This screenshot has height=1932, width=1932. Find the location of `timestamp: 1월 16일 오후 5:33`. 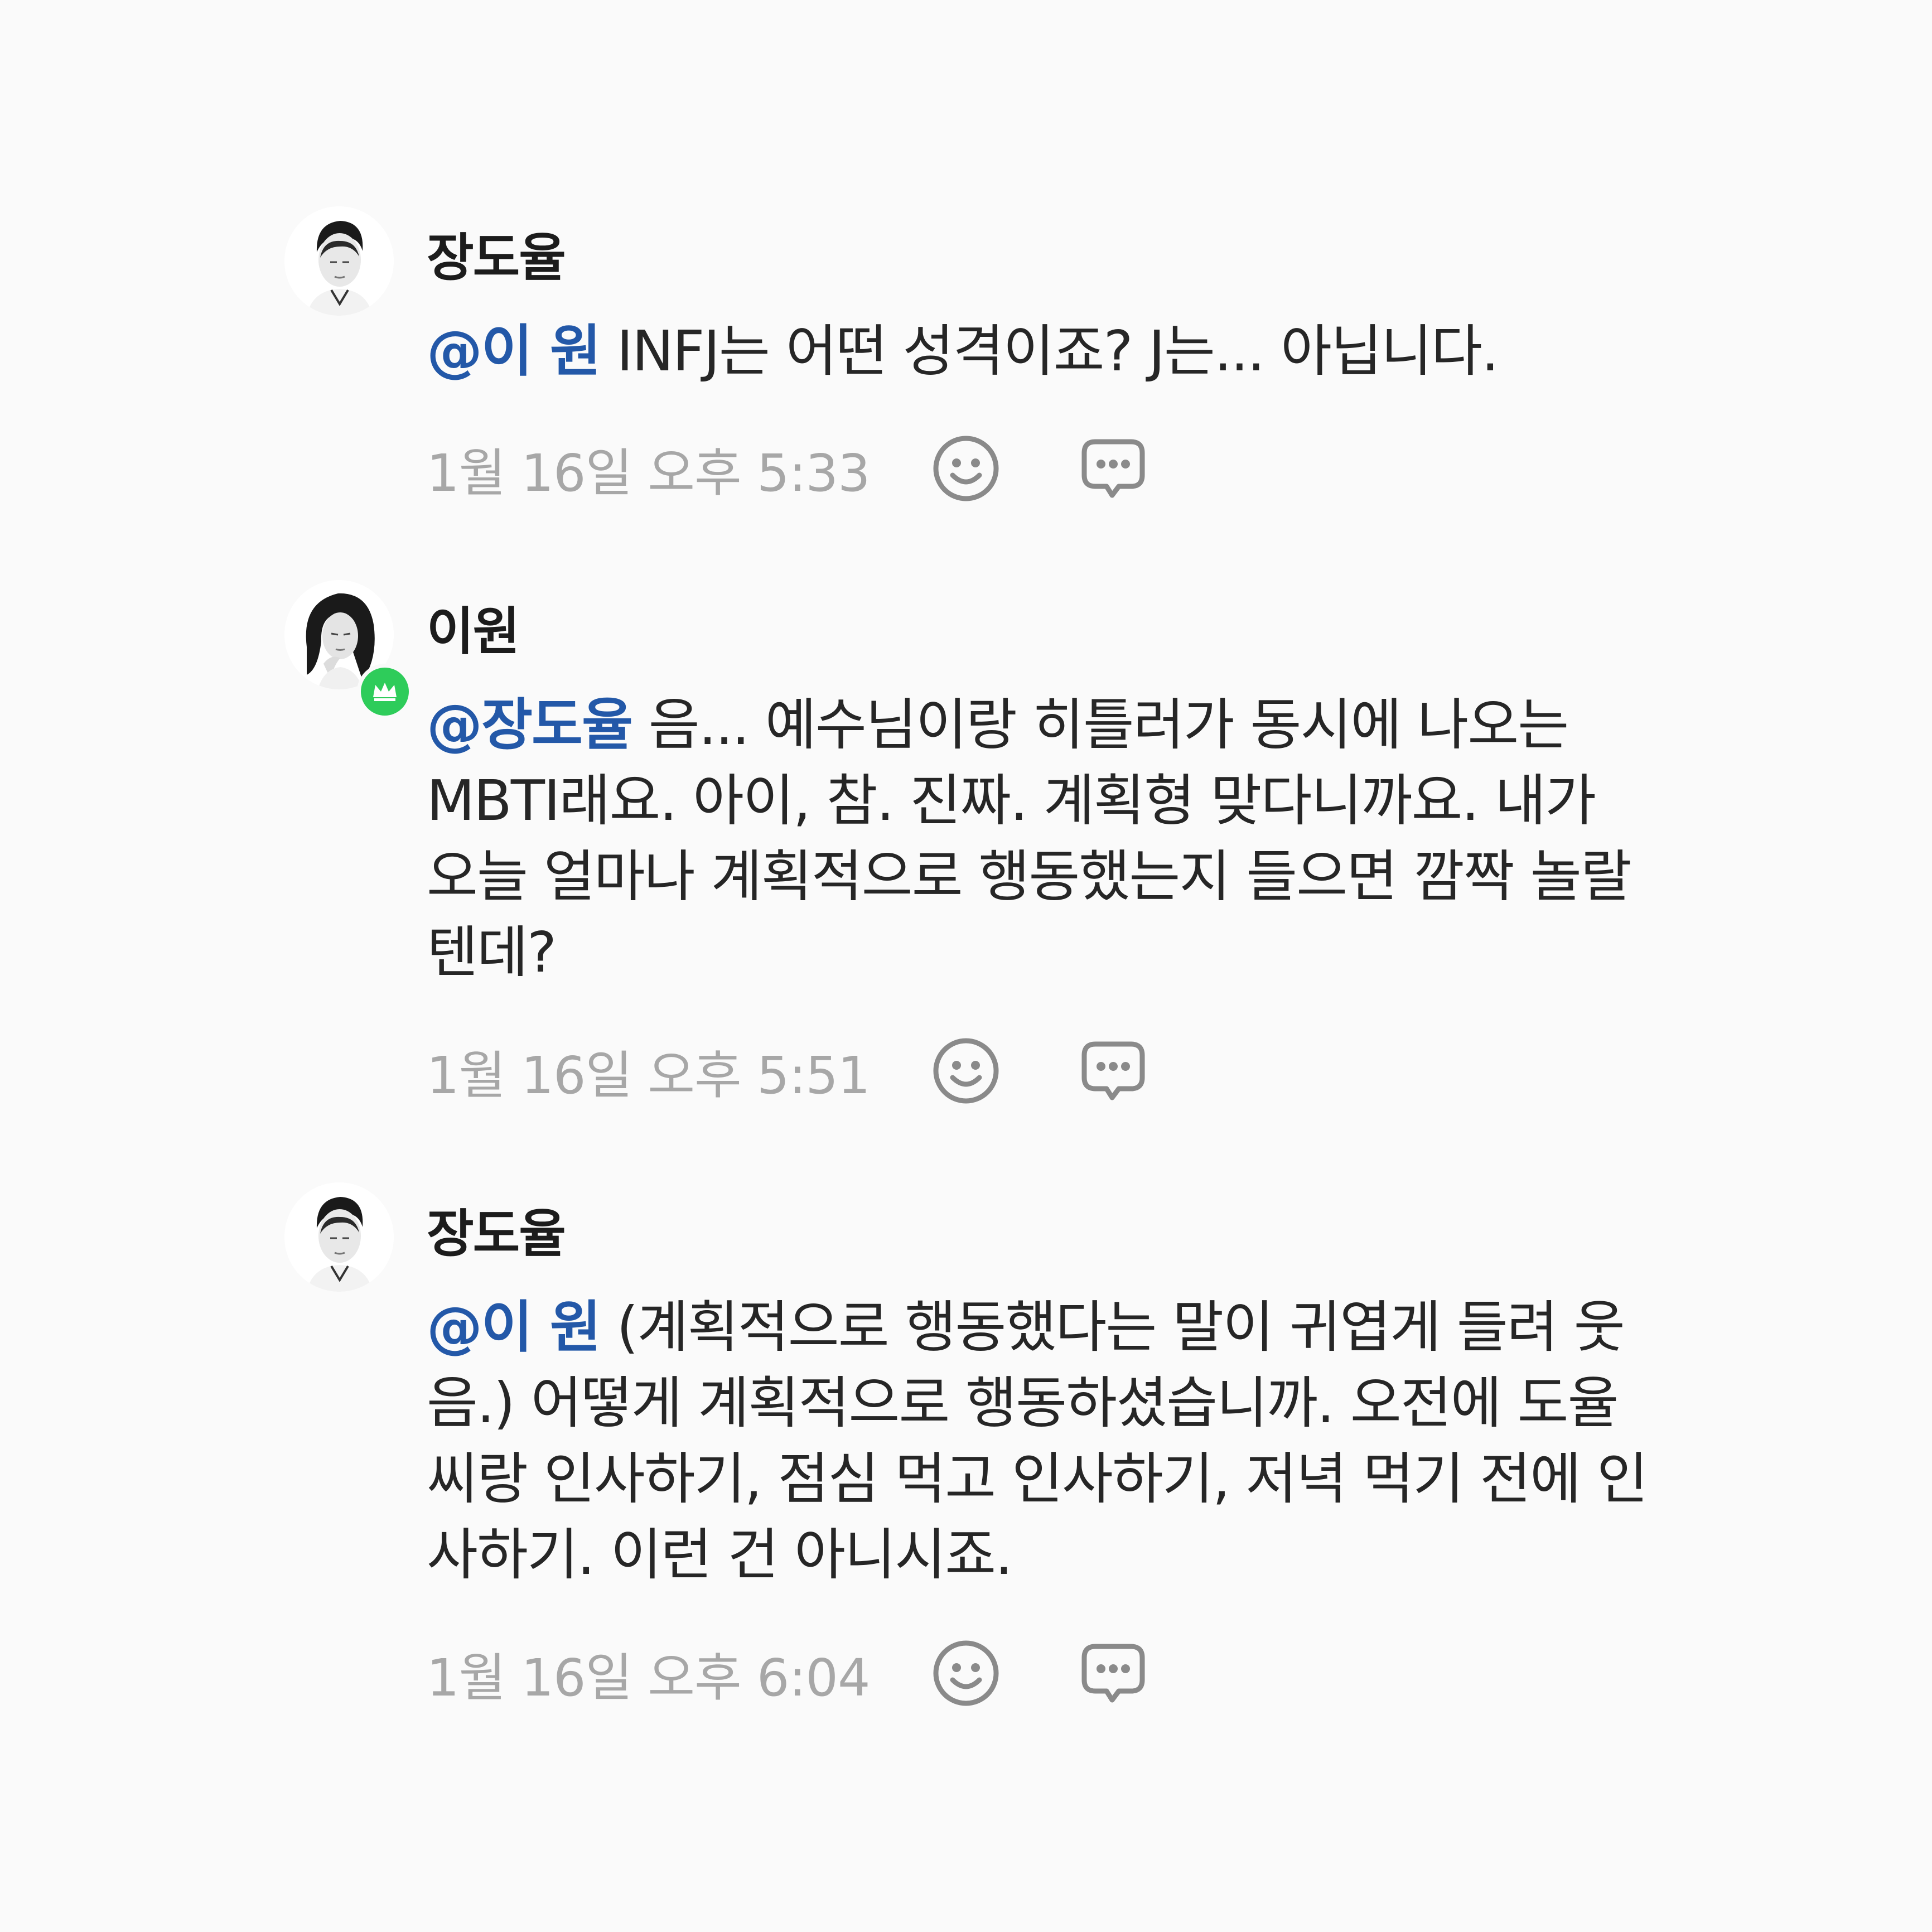

timestamp: 1월 16일 오후 5:33 is located at coordinates (648, 473).